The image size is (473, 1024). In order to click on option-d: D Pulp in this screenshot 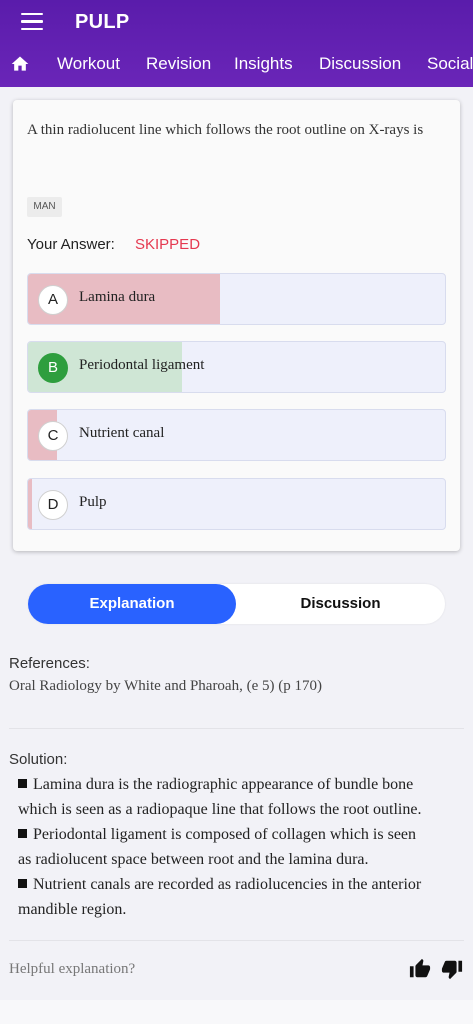, I will do `click(236, 504)`.